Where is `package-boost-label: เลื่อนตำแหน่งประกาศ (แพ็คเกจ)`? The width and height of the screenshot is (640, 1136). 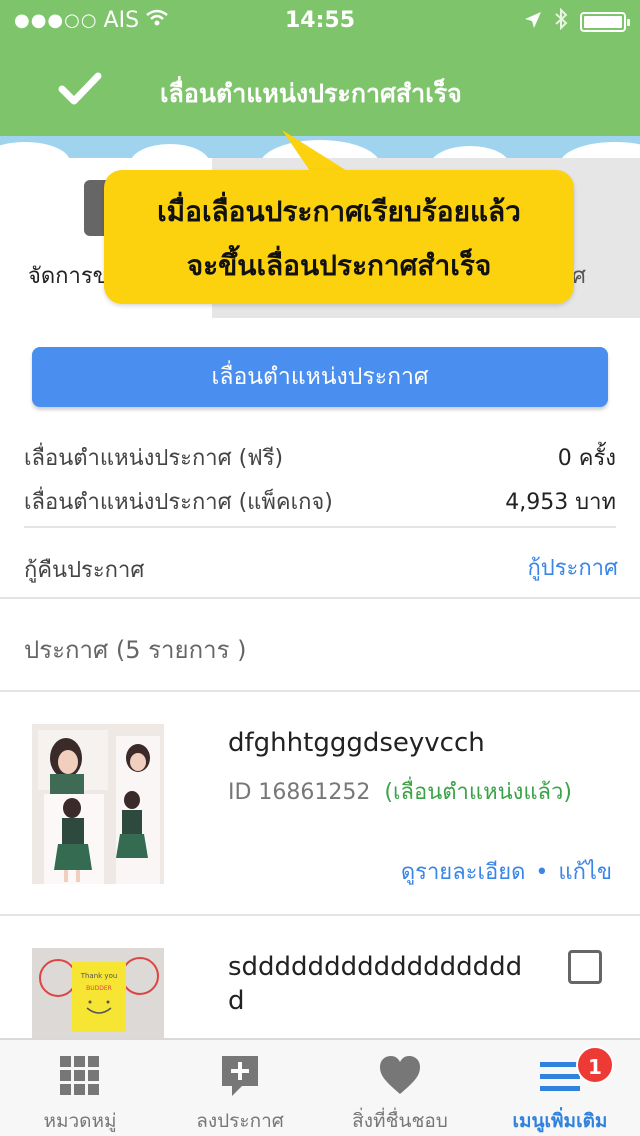
package-boost-label: เลื่อนตำแหน่งประกาศ (แพ็คเกจ) is located at coordinates (178, 502).